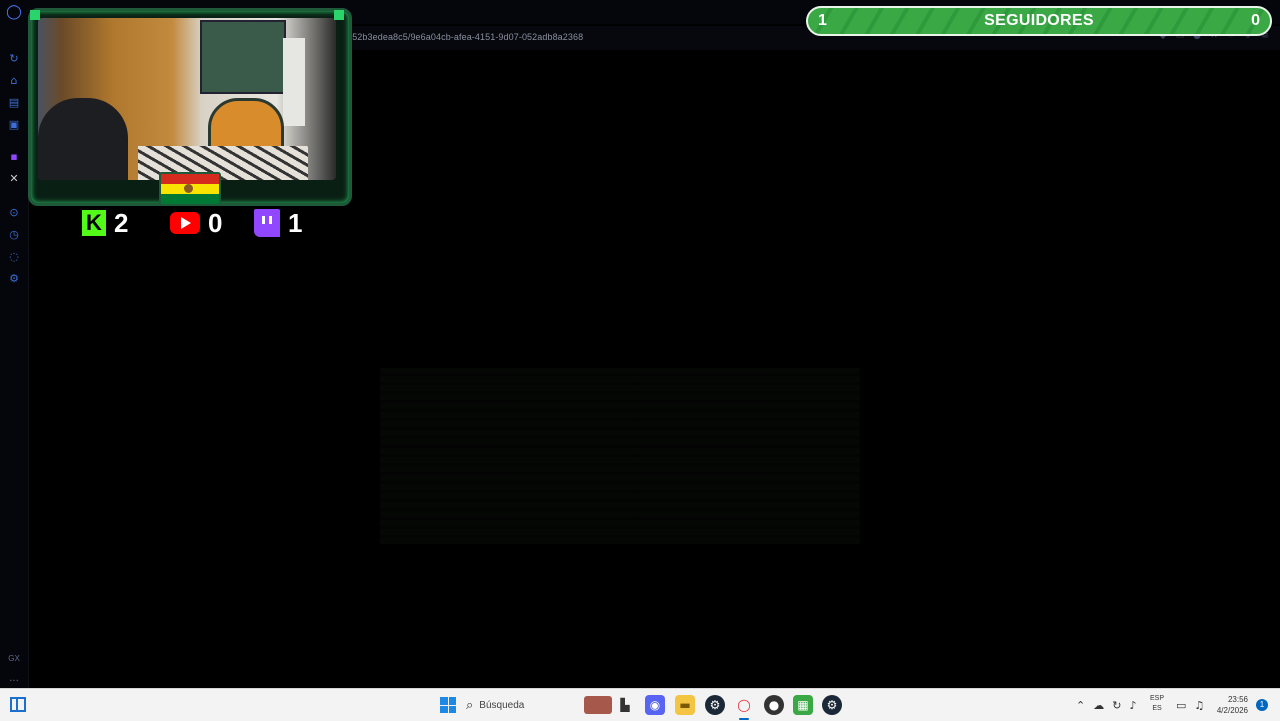  I want to click on twitch-counter: 1, so click(278, 223).